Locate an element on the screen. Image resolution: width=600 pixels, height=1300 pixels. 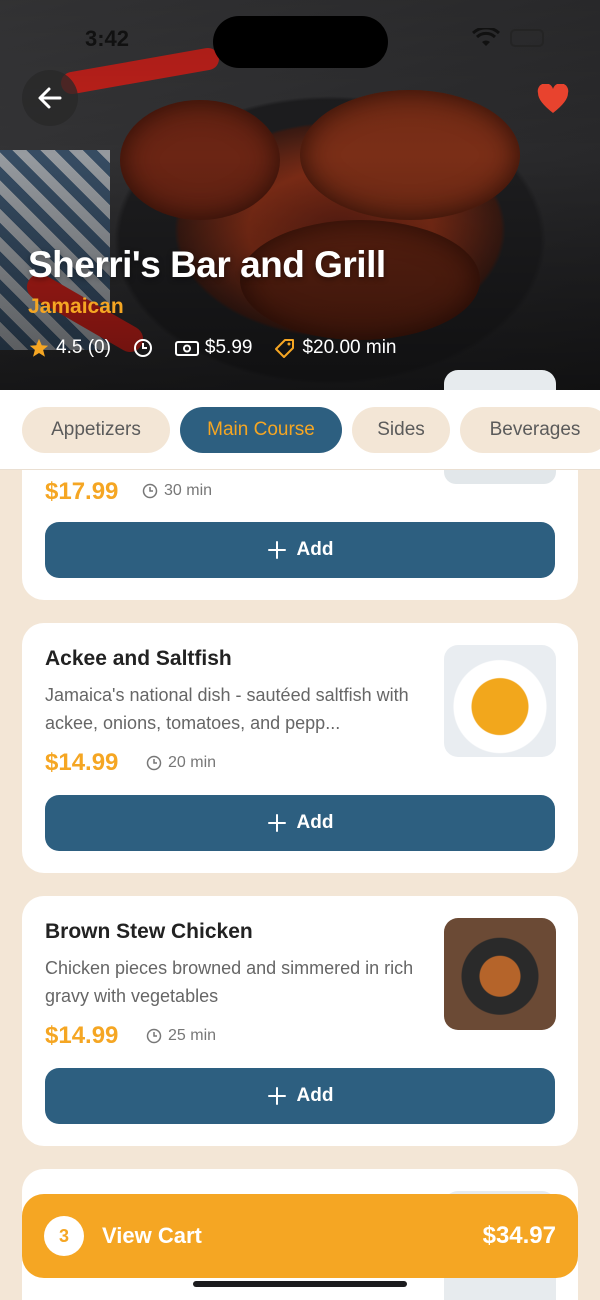
favorite-button is located at coordinates (553, 99).